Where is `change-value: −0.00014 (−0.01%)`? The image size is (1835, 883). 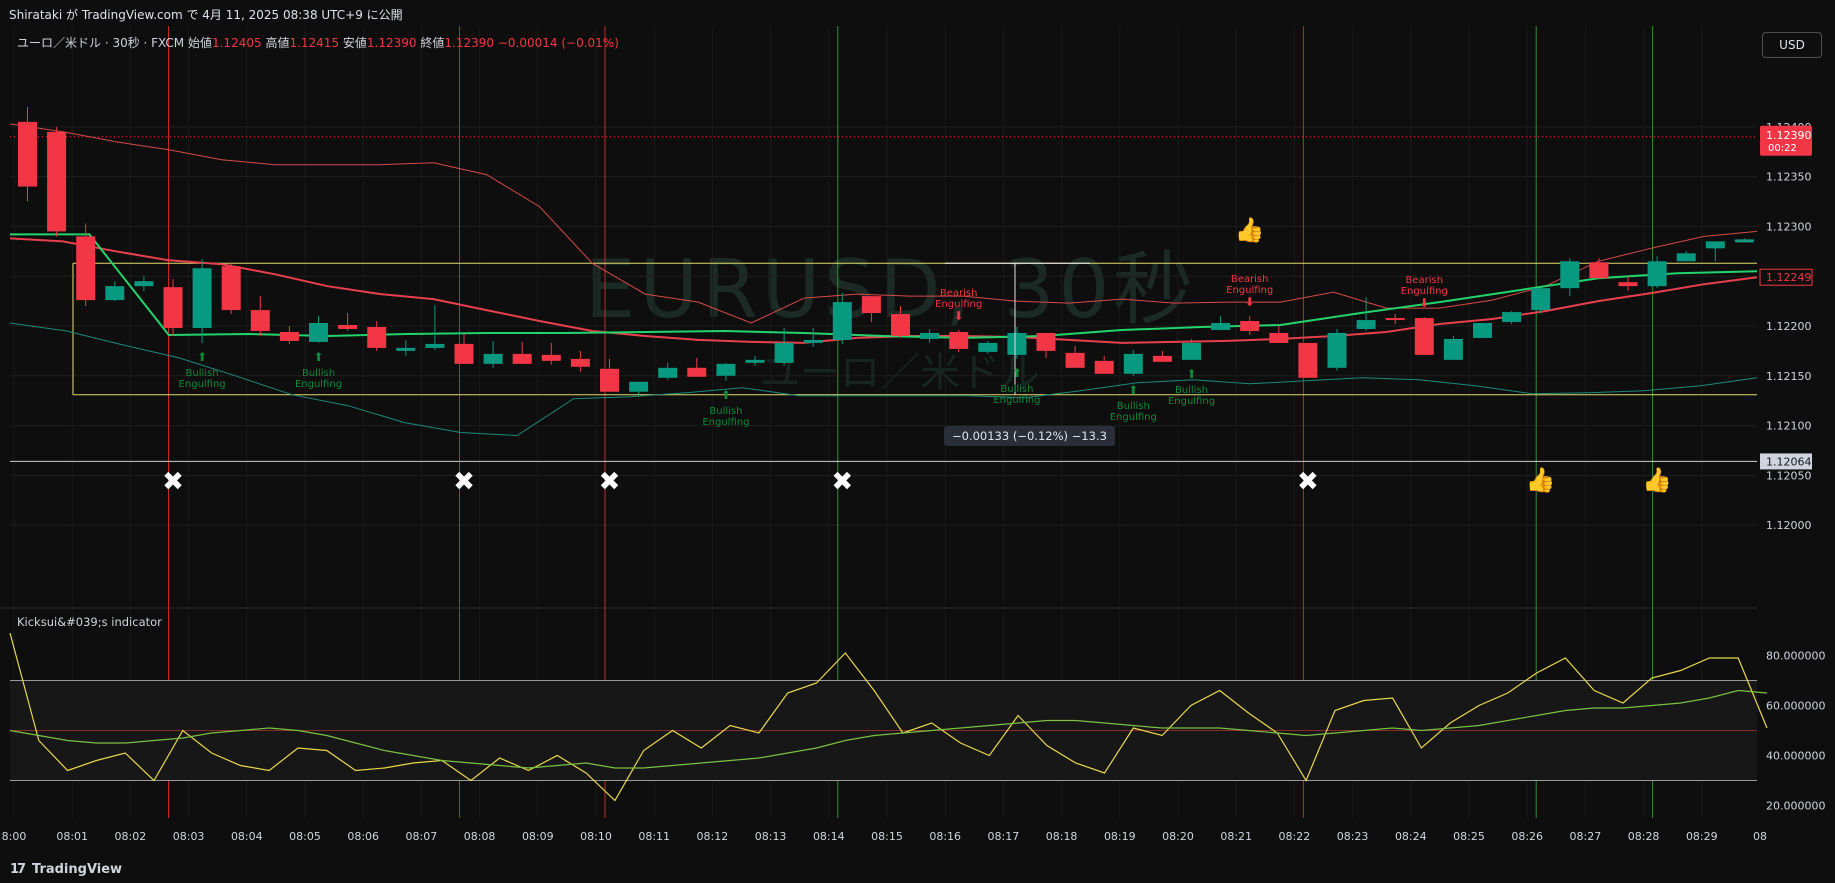
change-value: −0.00014 (−0.01%) is located at coordinates (558, 43).